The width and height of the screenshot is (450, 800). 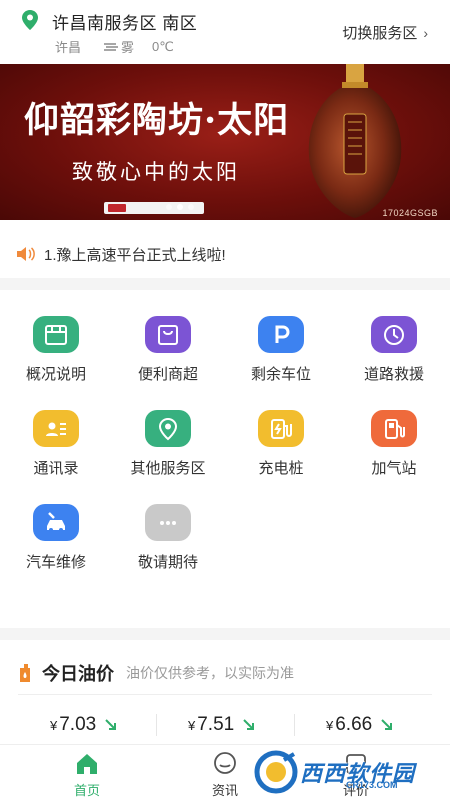 What do you see at coordinates (167, 562) in the screenshot?
I see `service-label: 敬请期待` at bounding box center [167, 562].